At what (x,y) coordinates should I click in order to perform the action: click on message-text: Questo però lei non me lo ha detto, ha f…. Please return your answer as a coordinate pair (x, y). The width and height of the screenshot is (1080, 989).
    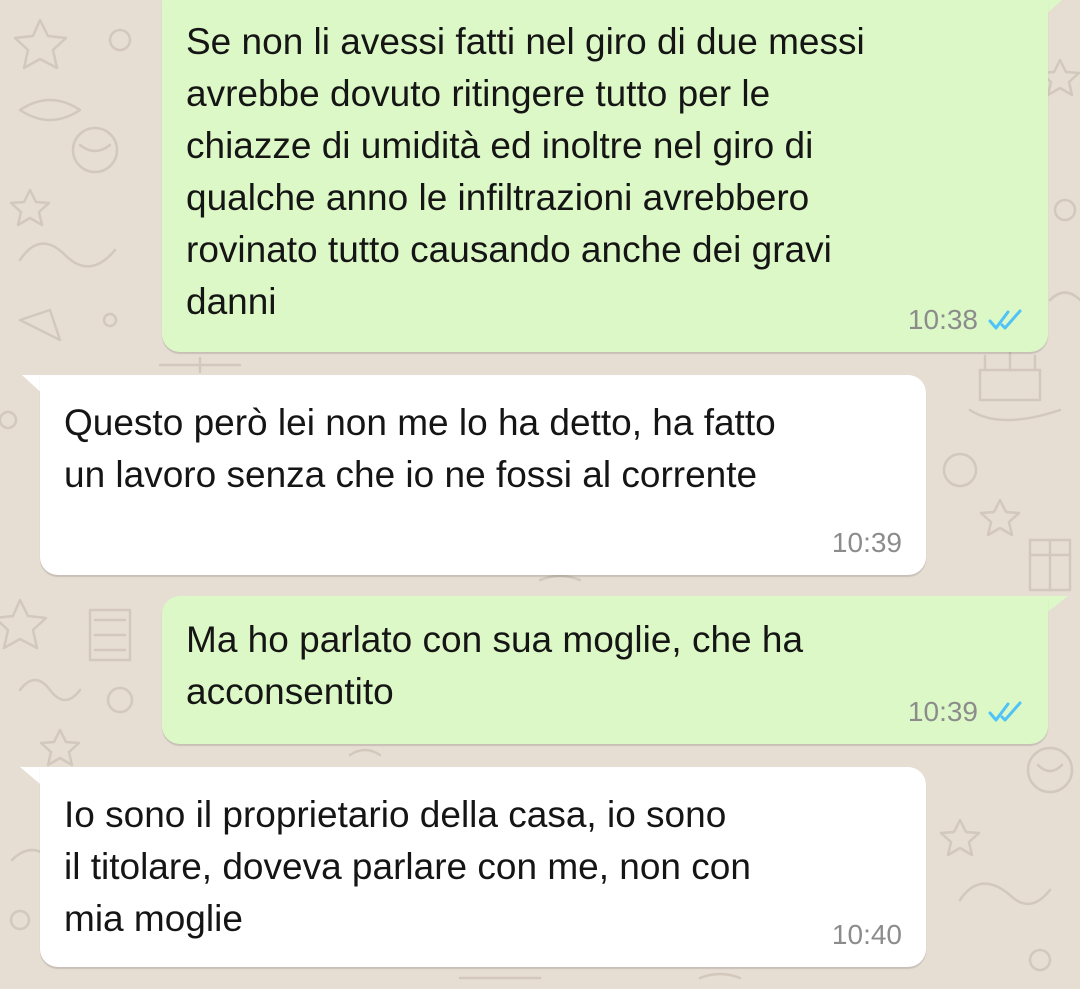
    Looking at the image, I should click on (420, 448).